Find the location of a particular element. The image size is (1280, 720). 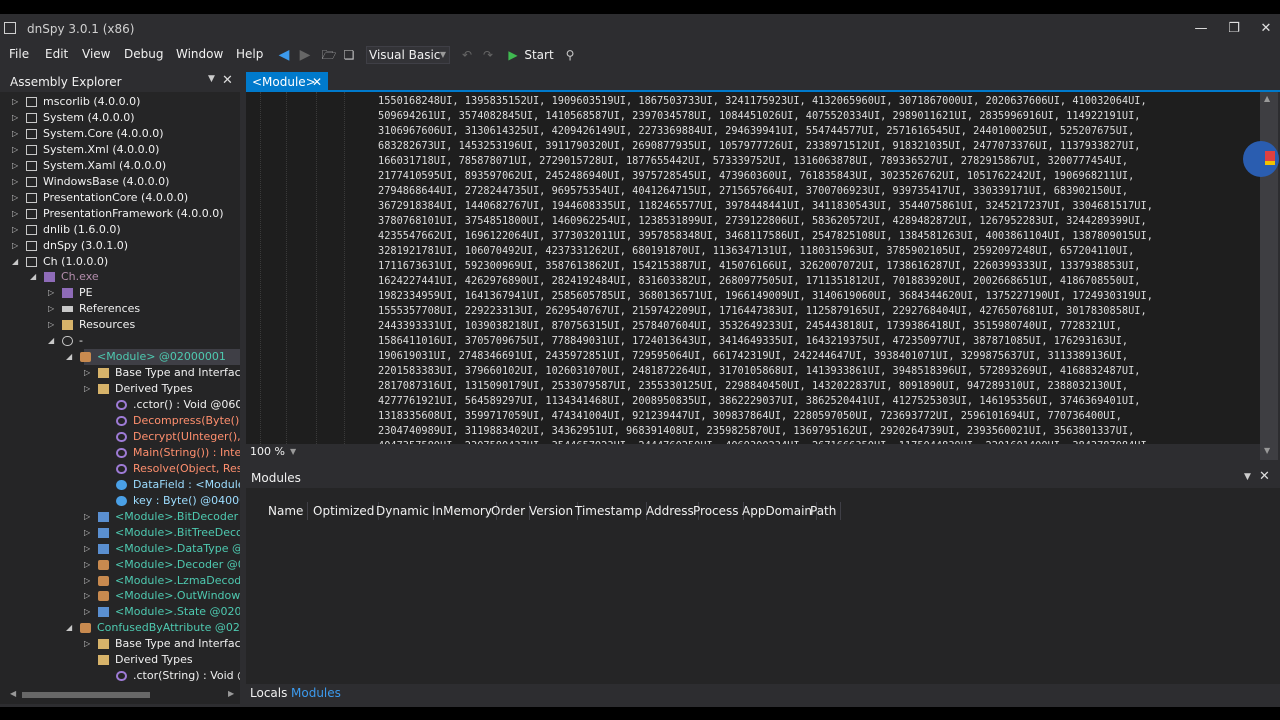

restore-icon: ❐ is located at coordinates (1234, 29).